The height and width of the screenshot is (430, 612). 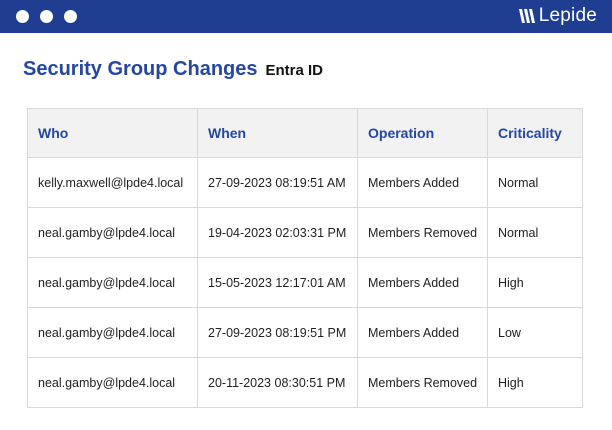 I want to click on cell-who: kelly.maxwell@lpde4.local, so click(x=112, y=182).